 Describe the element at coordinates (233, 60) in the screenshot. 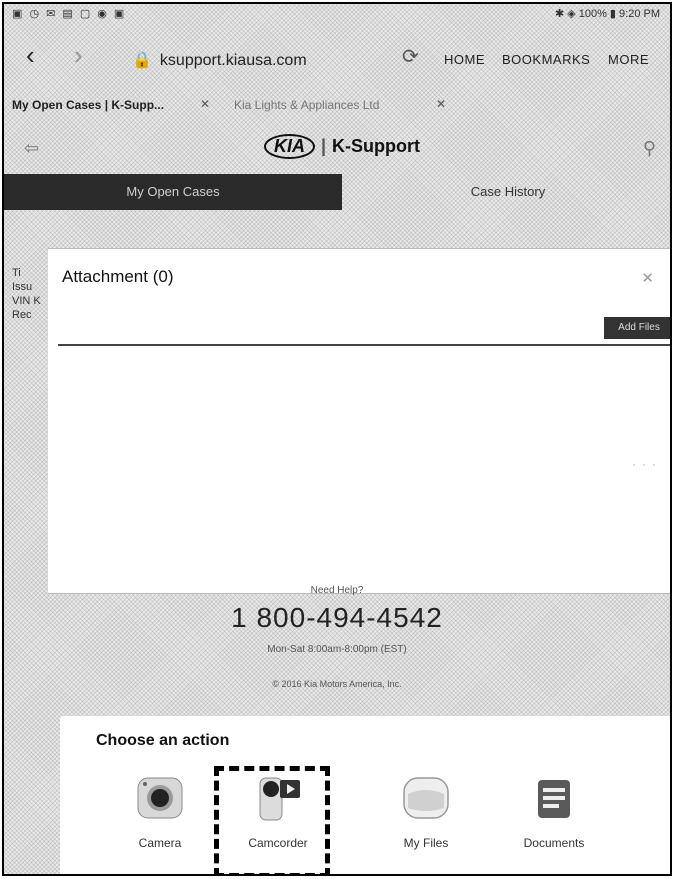

I see `url-text: ksupport.kiausa.com` at that location.